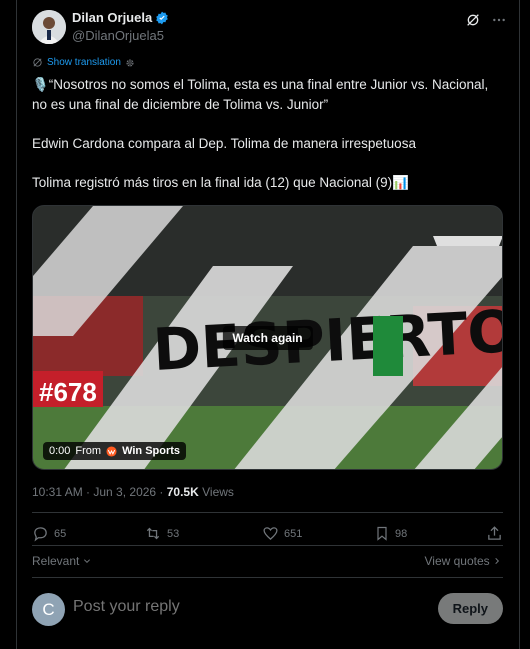 The image size is (530, 649). Describe the element at coordinates (216, 492) in the screenshot. I see `views-label: Views` at that location.